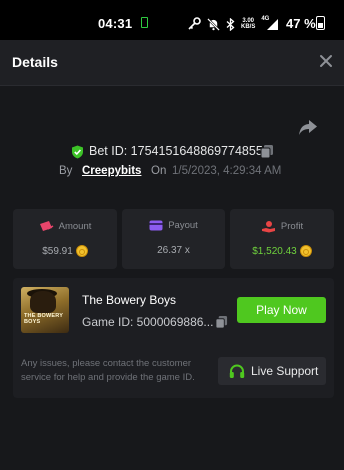 The width and height of the screenshot is (344, 470). Describe the element at coordinates (173, 239) in the screenshot. I see `payout-card: Payout 26.37 x` at that location.